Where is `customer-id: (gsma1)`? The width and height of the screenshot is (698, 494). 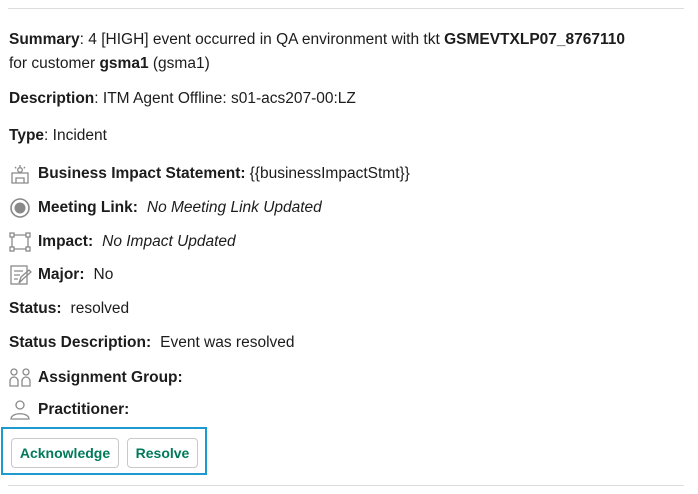
customer-id: (gsma1) is located at coordinates (179, 63).